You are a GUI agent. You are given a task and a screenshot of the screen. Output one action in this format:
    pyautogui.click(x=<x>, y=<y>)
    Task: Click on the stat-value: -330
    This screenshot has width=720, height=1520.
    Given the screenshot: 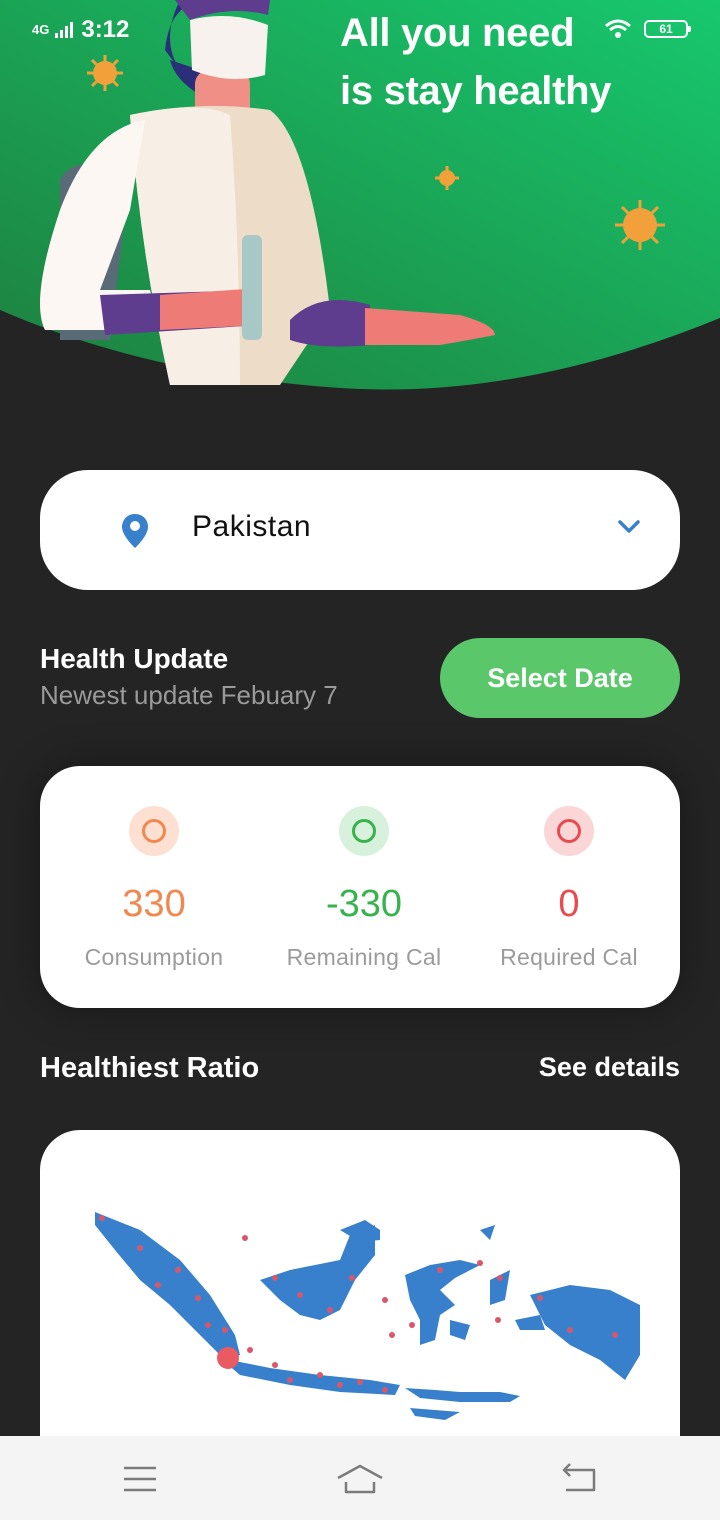 What is the action you would take?
    pyautogui.click(x=364, y=904)
    